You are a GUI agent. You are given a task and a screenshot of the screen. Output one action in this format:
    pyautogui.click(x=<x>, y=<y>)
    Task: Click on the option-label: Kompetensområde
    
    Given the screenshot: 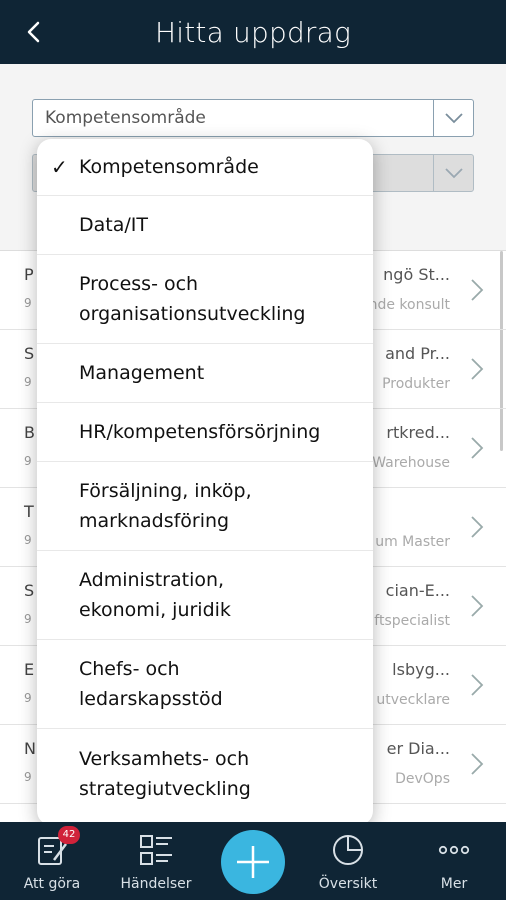 What is the action you would take?
    pyautogui.click(x=169, y=167)
    